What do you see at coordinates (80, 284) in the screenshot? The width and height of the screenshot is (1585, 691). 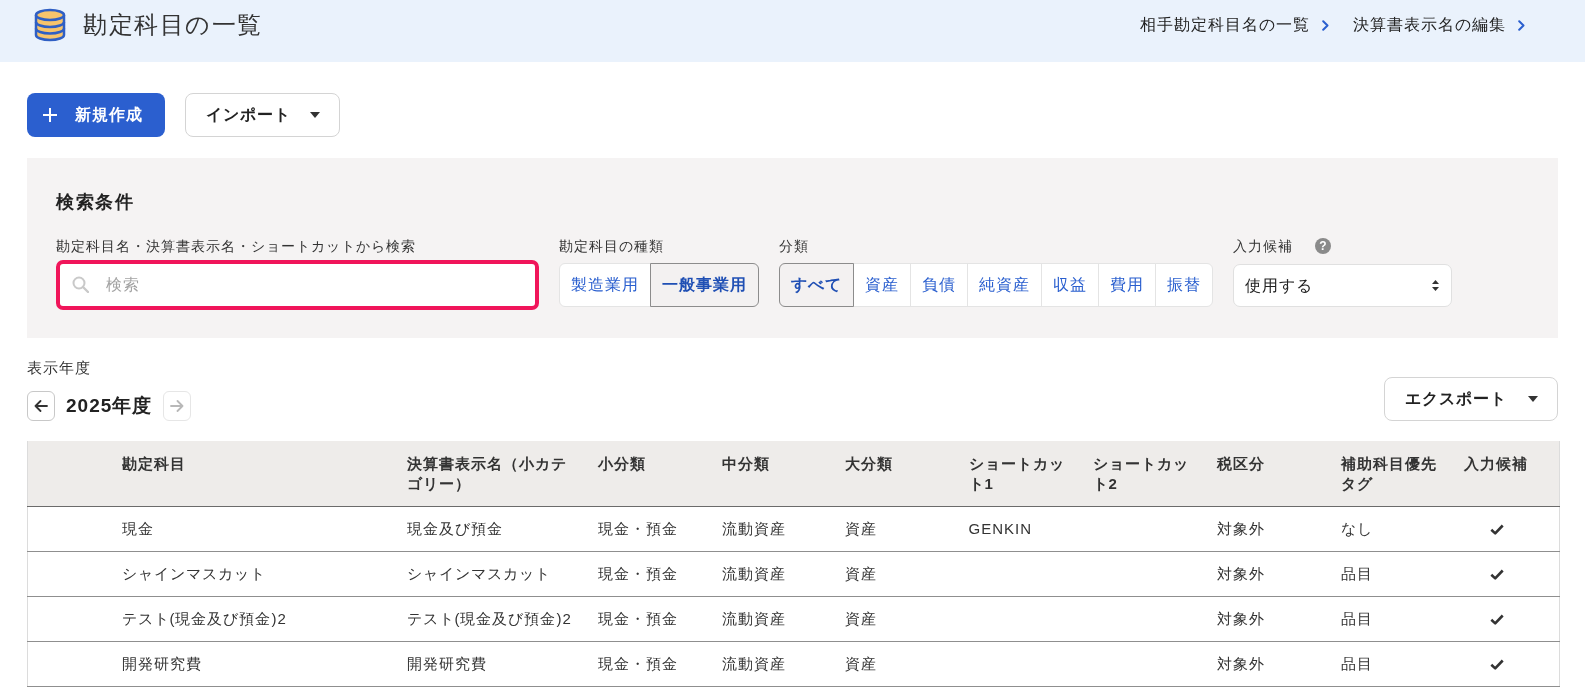 I see `search-icon` at bounding box center [80, 284].